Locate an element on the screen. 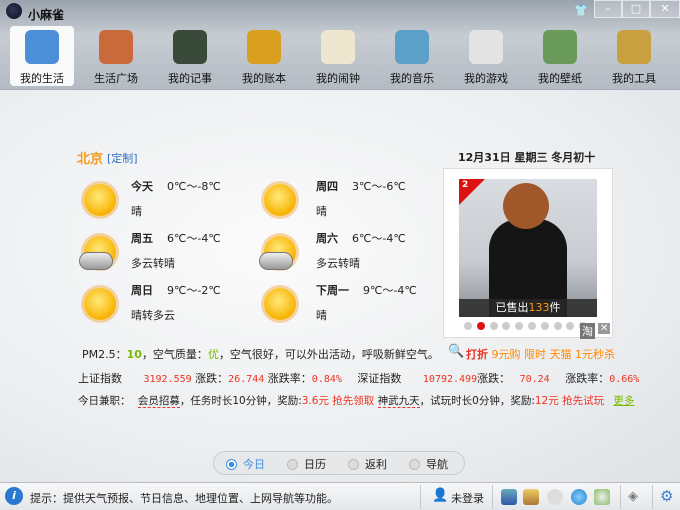  customize-link: [定制] is located at coordinates (122, 158).